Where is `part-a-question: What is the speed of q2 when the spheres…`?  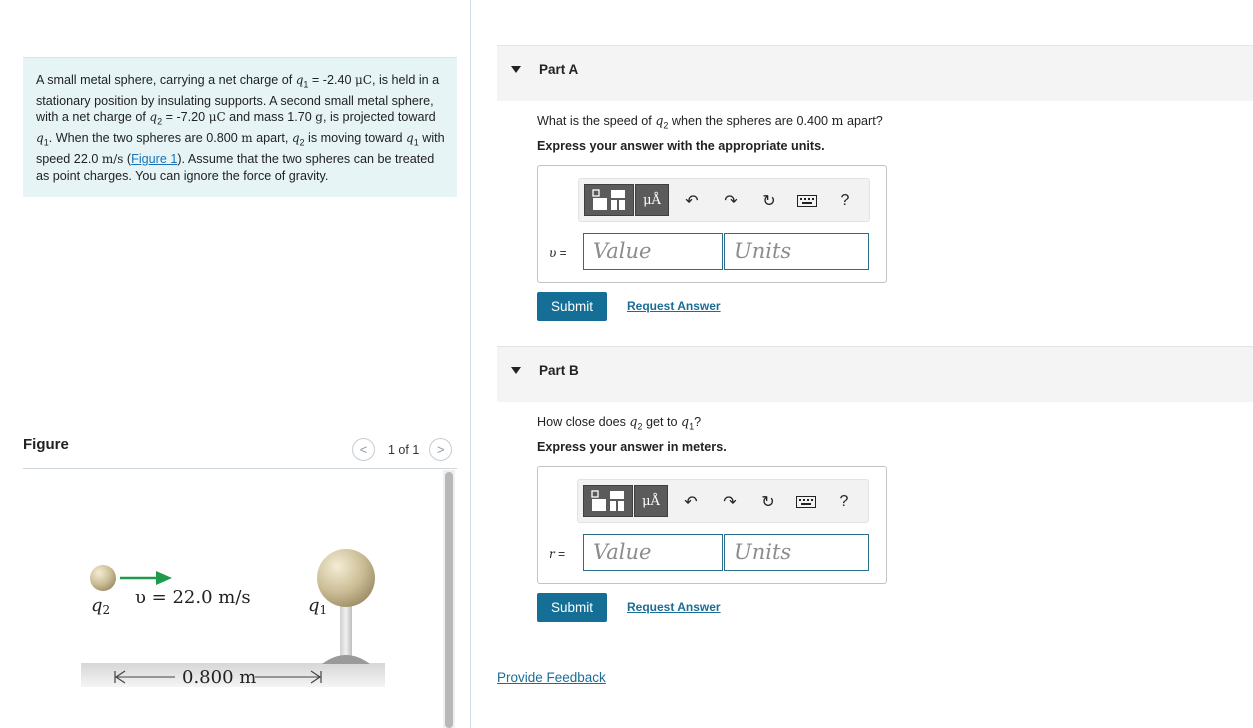 part-a-question: What is the speed of q2 when the spheres… is located at coordinates (710, 122).